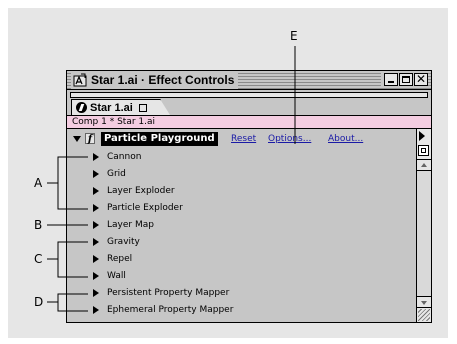 This screenshot has width=457, height=344. What do you see at coordinates (39, 302) in the screenshot?
I see `callout-d: D` at bounding box center [39, 302].